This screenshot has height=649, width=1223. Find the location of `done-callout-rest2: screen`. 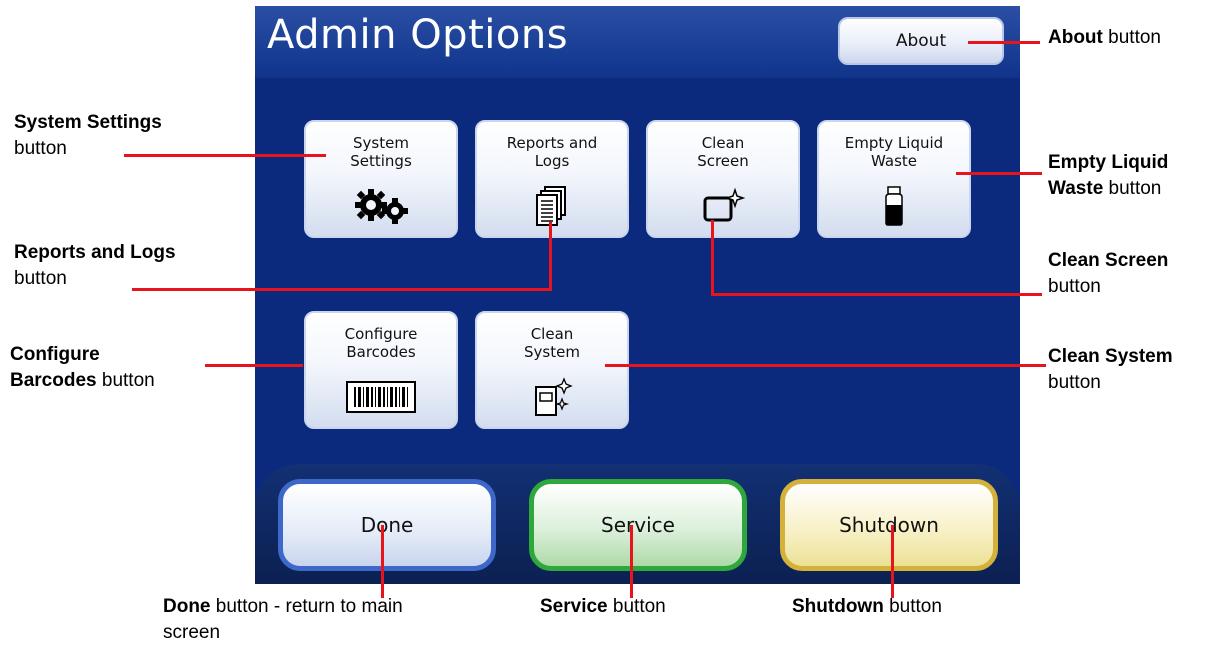

done-callout-rest2: screen is located at coordinates (192, 632).